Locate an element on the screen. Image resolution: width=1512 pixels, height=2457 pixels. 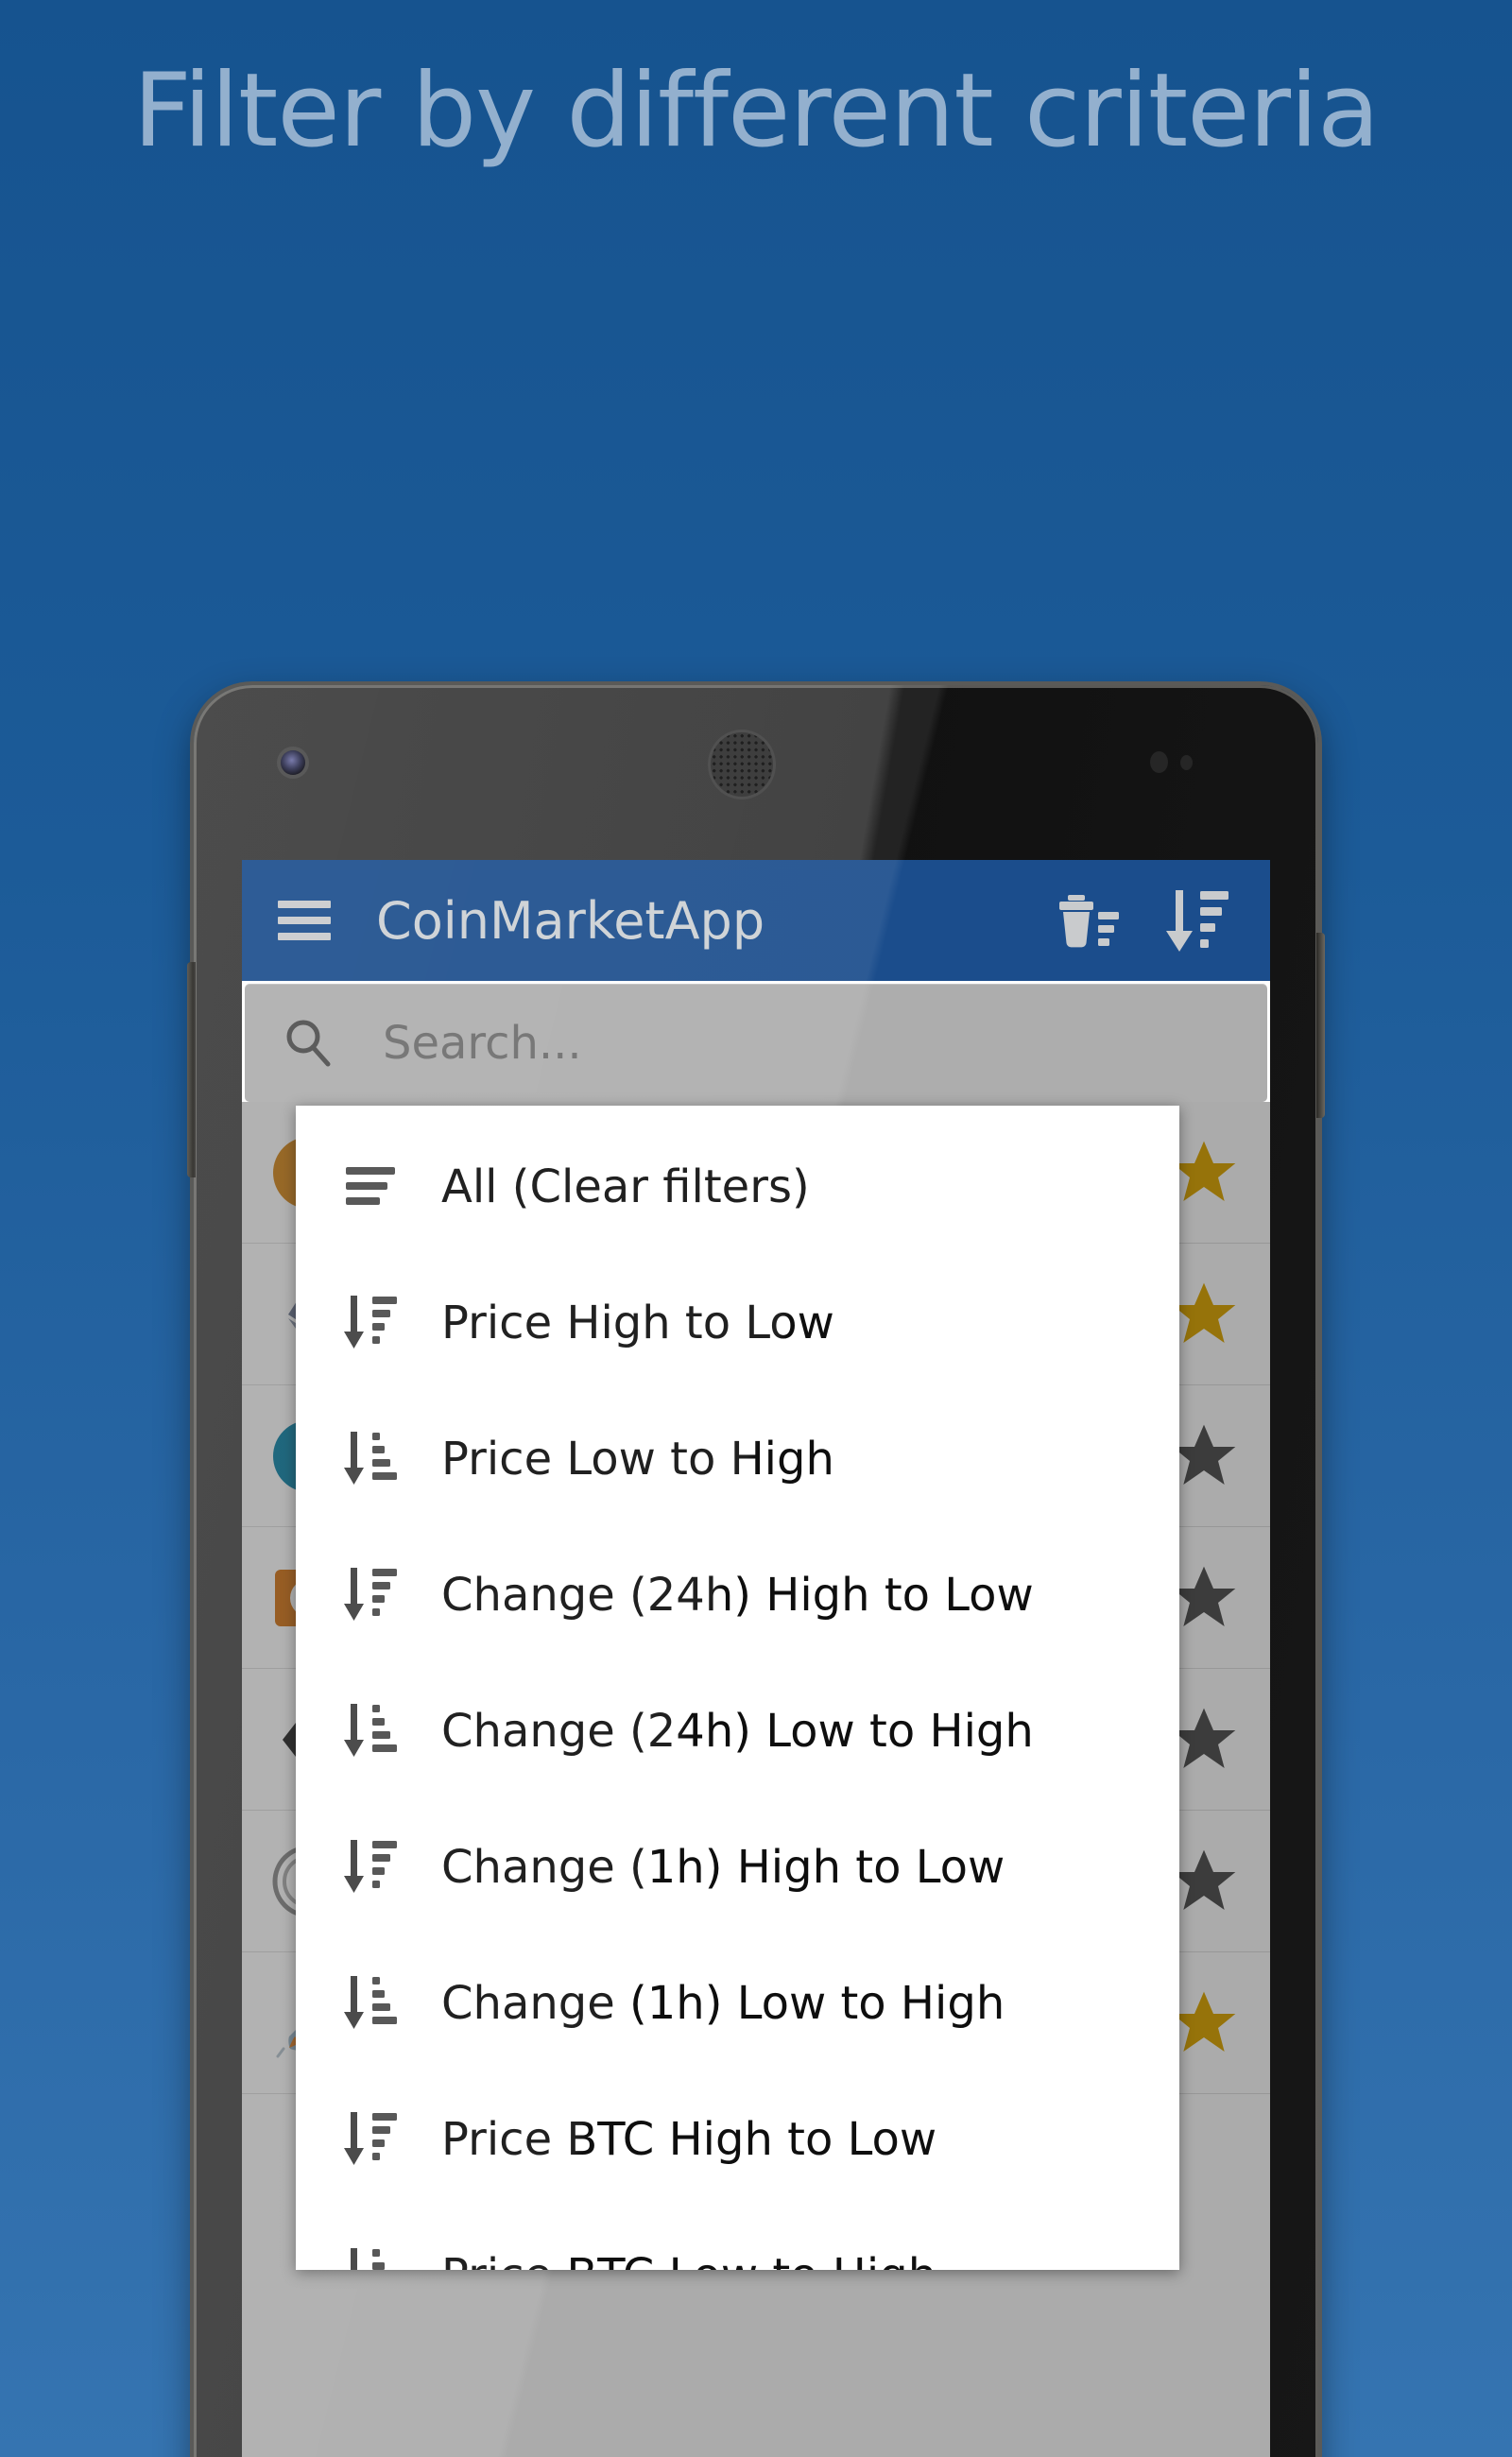
front-camera-icon is located at coordinates (293, 762).